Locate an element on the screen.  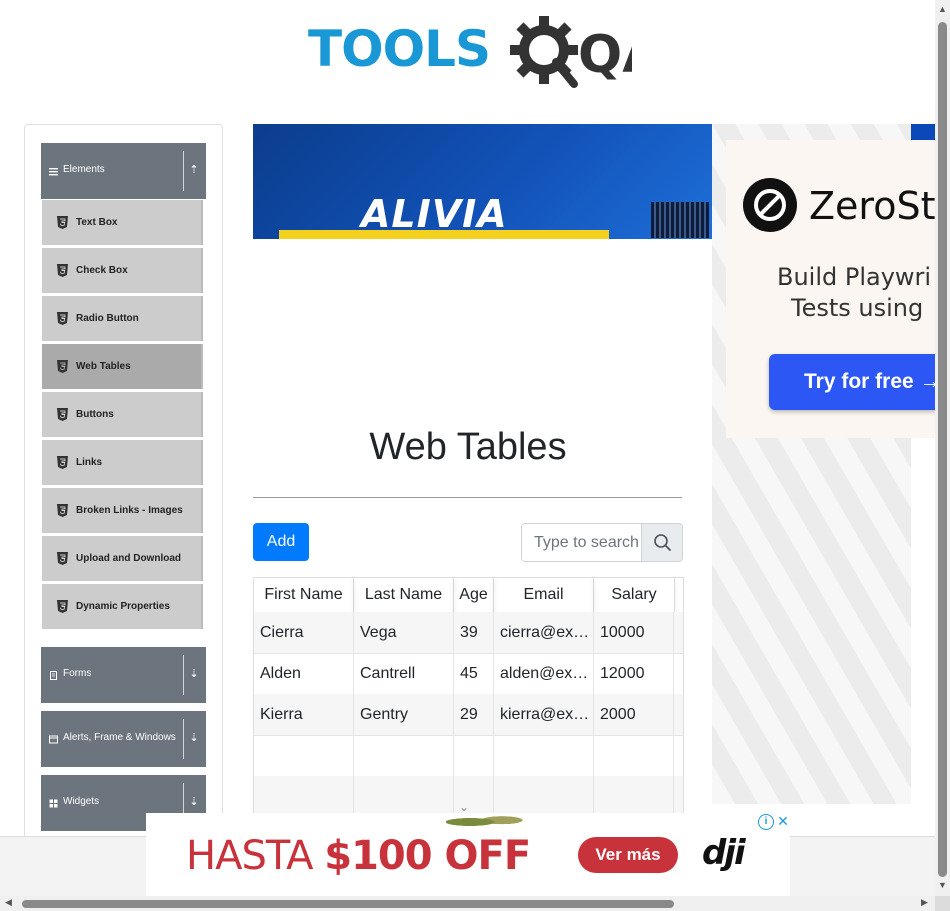
group-label: Alerts, Frame & Windows is located at coordinates (119, 737).